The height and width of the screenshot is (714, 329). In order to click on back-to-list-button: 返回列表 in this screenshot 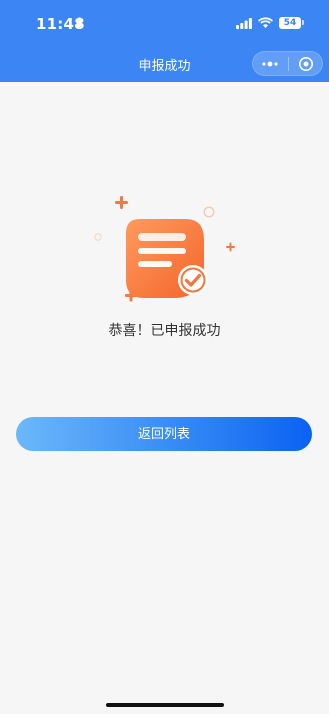, I will do `click(164, 434)`.